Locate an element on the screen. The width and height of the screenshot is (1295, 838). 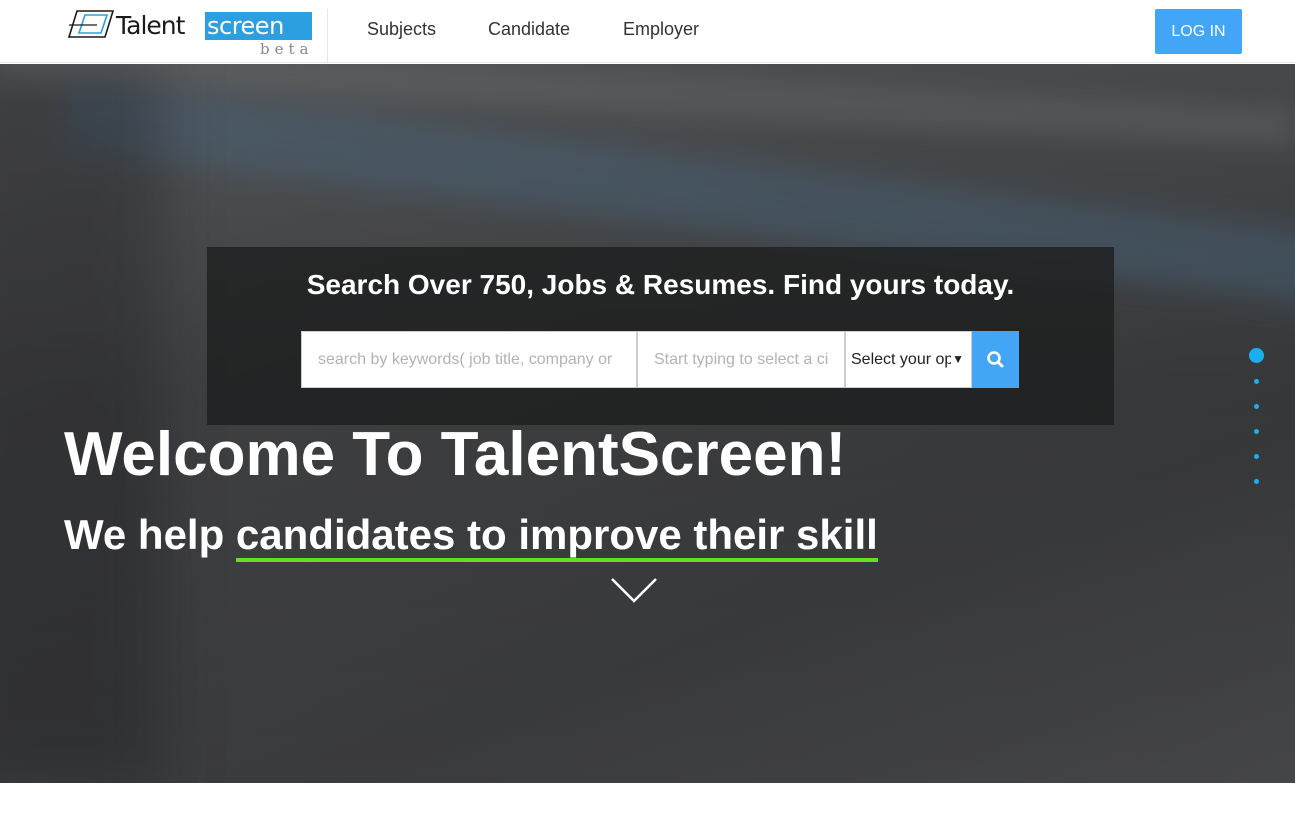
keyword-search-input is located at coordinates (469, 359).